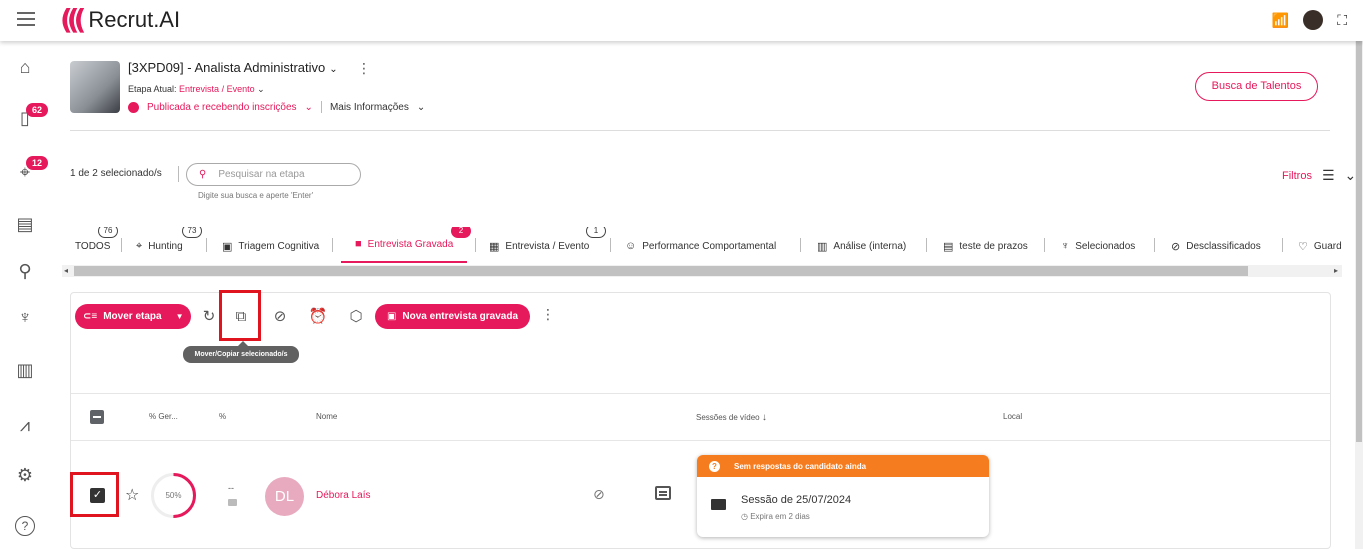  What do you see at coordinates (343, 495) in the screenshot?
I see `candidate-name: Débora Laís` at bounding box center [343, 495].